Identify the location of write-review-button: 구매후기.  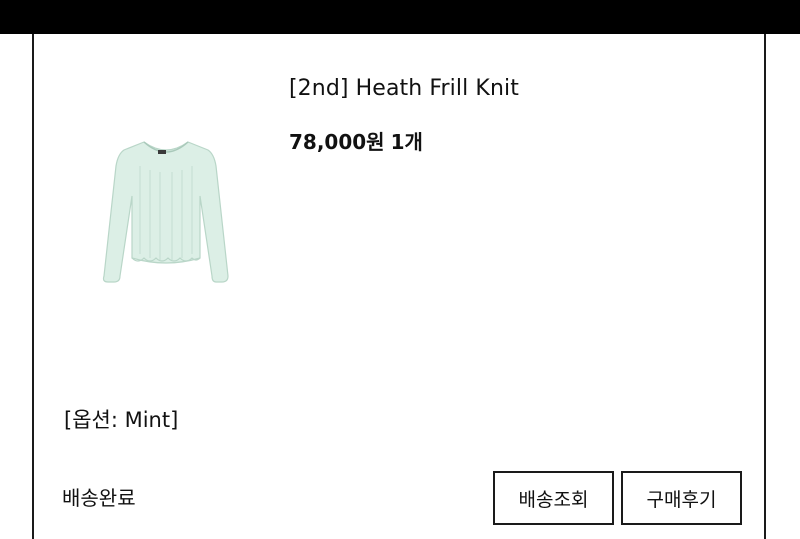
(681, 498).